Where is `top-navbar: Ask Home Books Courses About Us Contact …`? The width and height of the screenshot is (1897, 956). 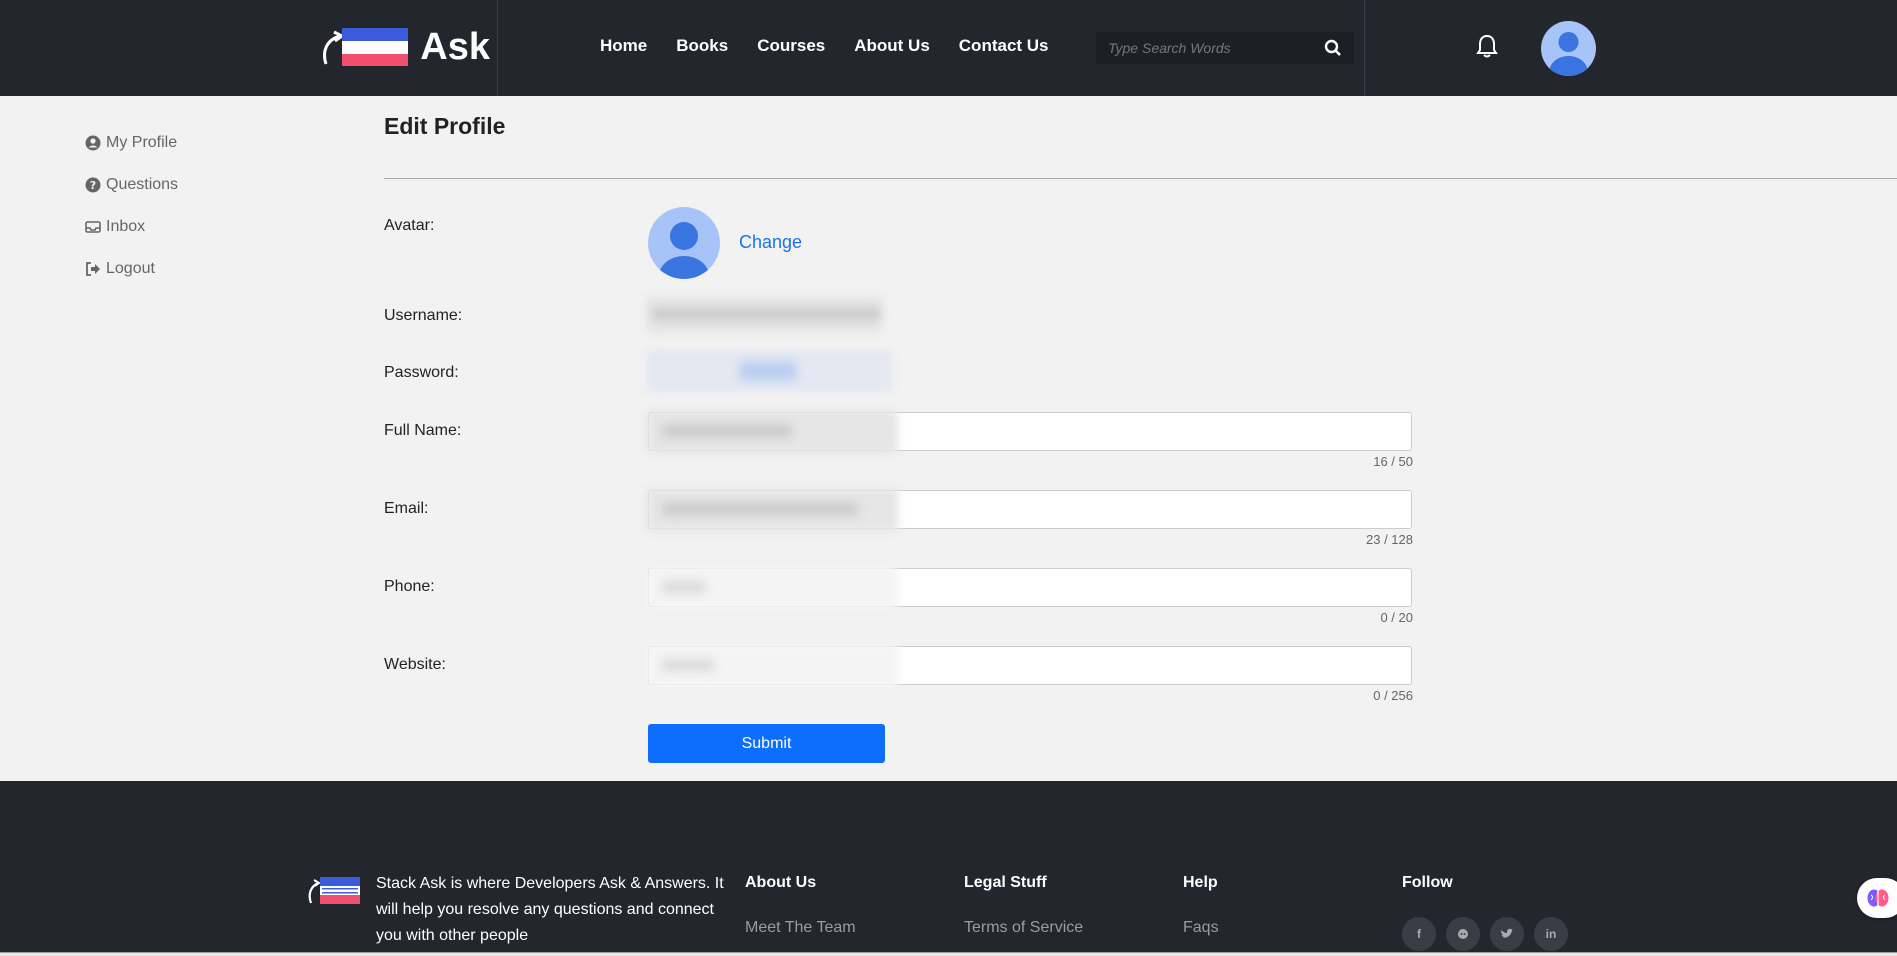 top-navbar: Ask Home Books Courses About Us Contact … is located at coordinates (948, 48).